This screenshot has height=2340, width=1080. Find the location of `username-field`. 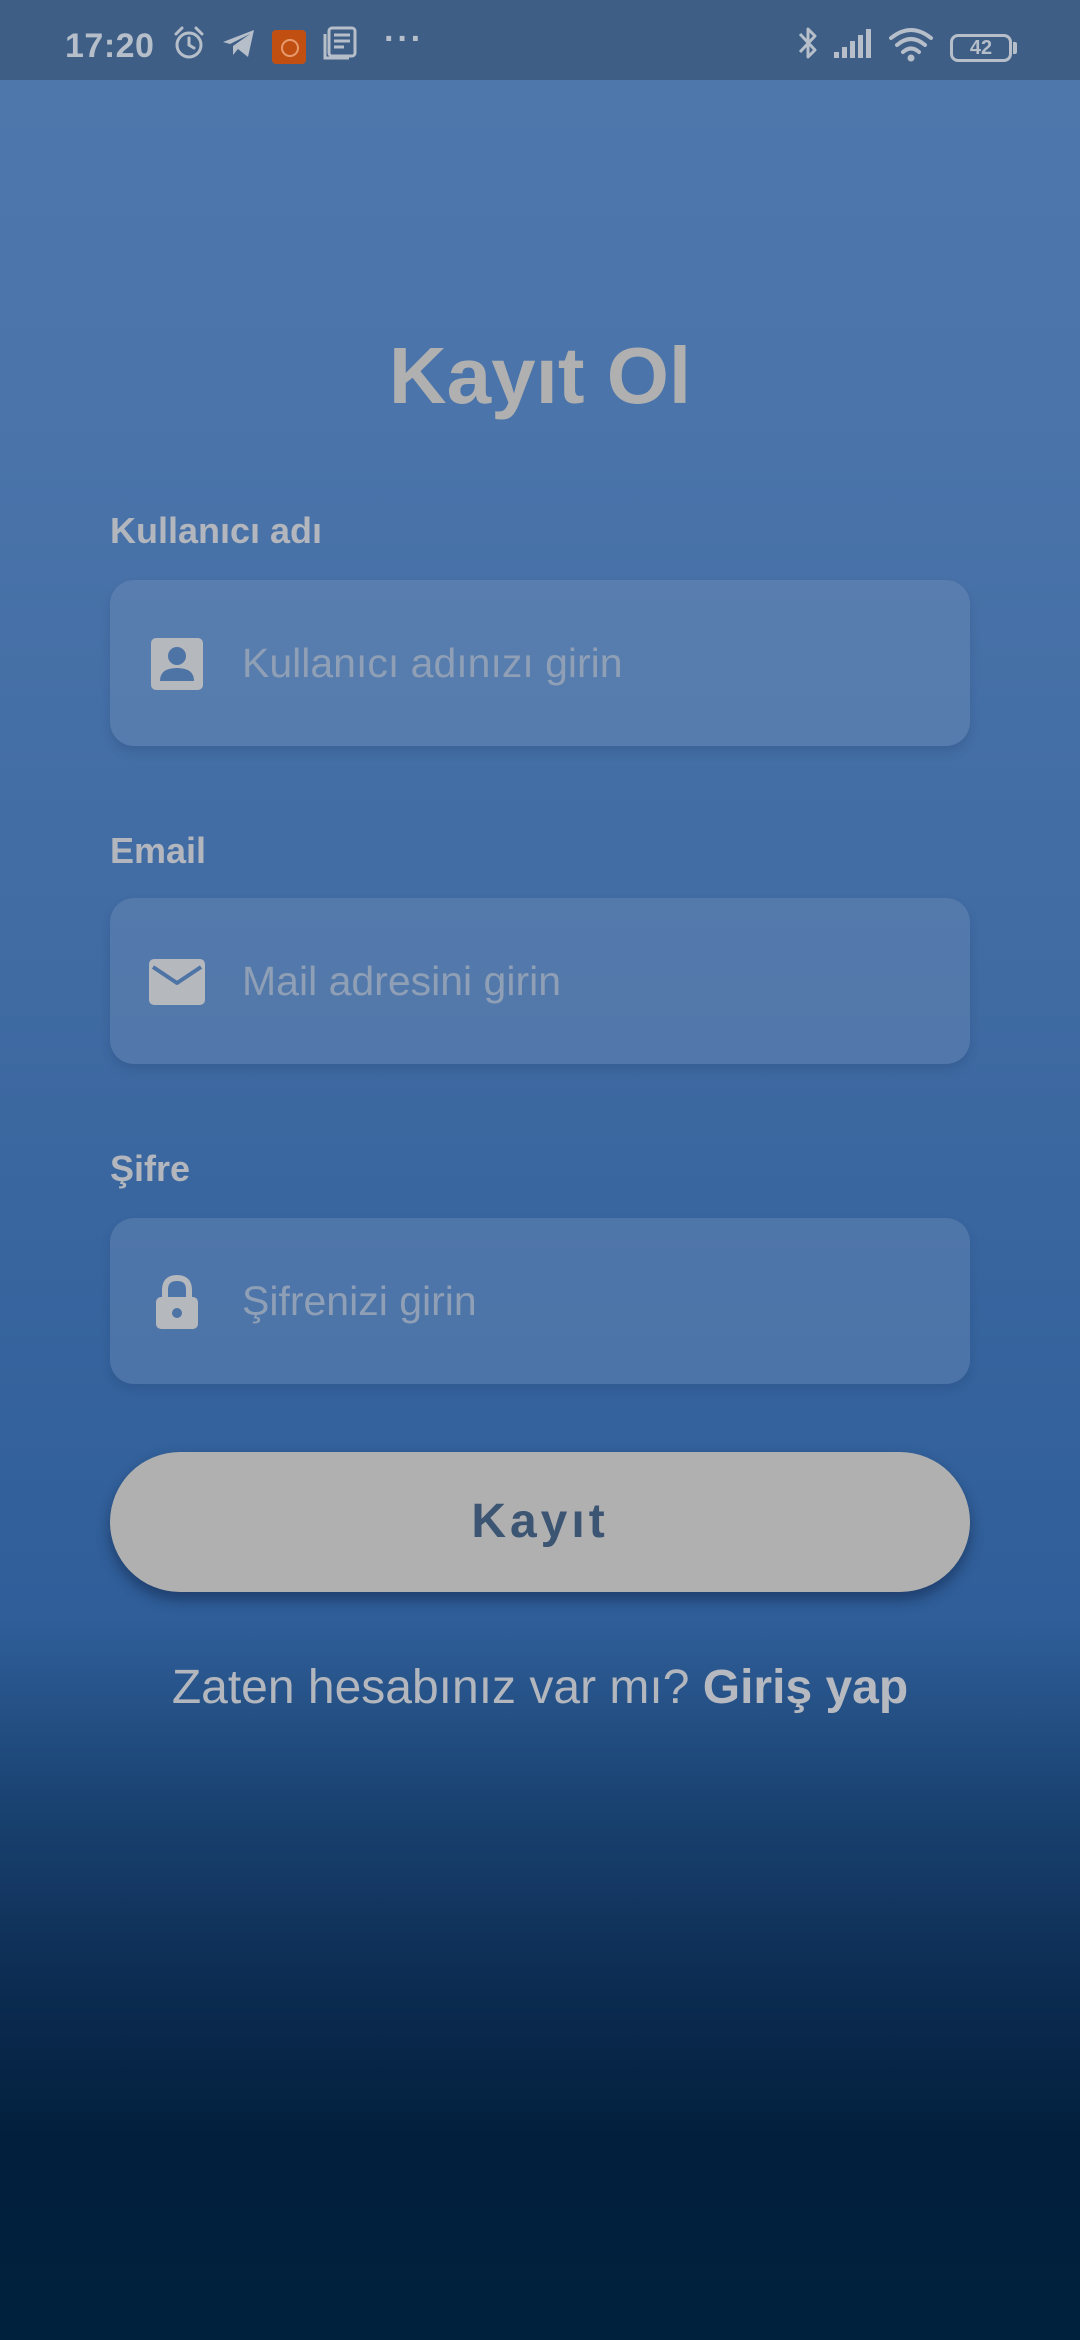

username-field is located at coordinates (540, 663).